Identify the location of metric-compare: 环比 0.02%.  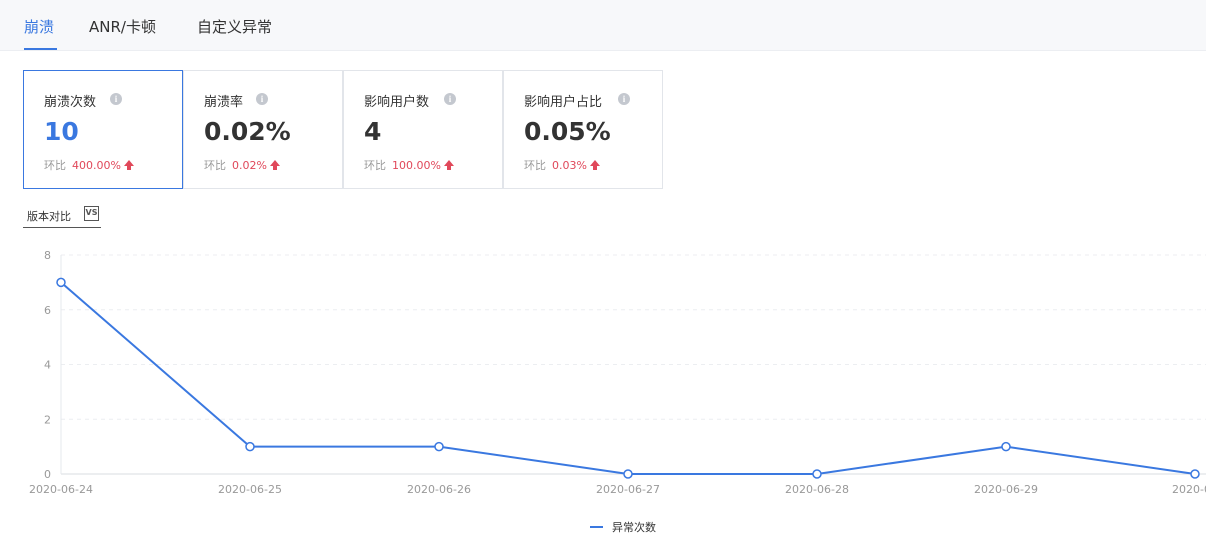
(242, 165).